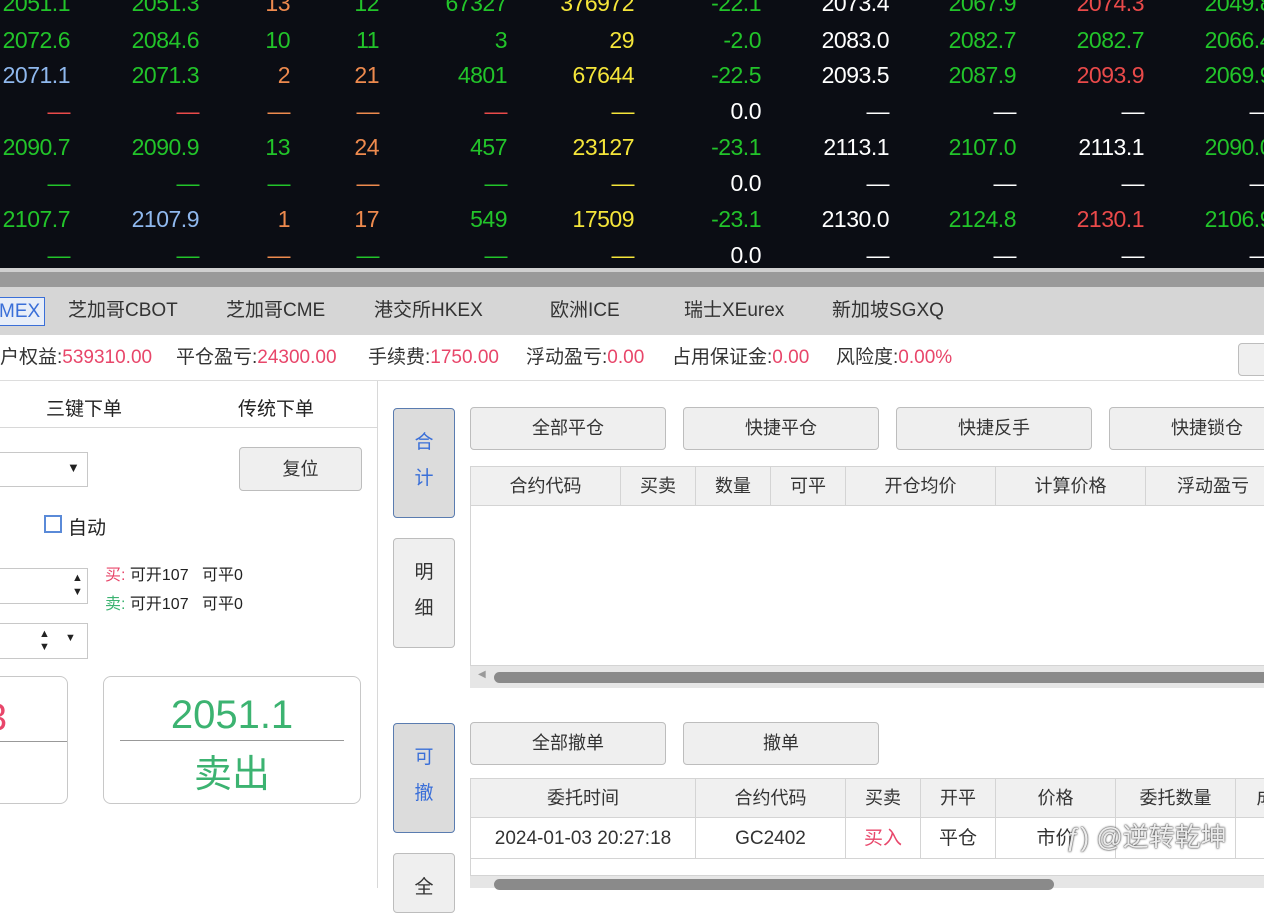 The height and width of the screenshot is (913, 1264). What do you see at coordinates (1176, 798) in the screenshot?
I see `column-header: 委托数量` at bounding box center [1176, 798].